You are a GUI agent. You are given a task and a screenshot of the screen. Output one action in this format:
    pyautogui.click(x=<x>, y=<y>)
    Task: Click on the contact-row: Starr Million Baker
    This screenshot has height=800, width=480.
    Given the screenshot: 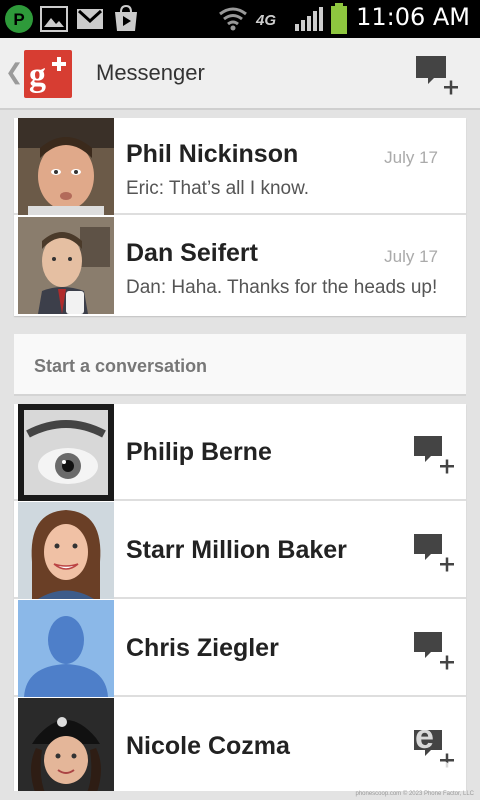 What is the action you would take?
    pyautogui.click(x=240, y=550)
    